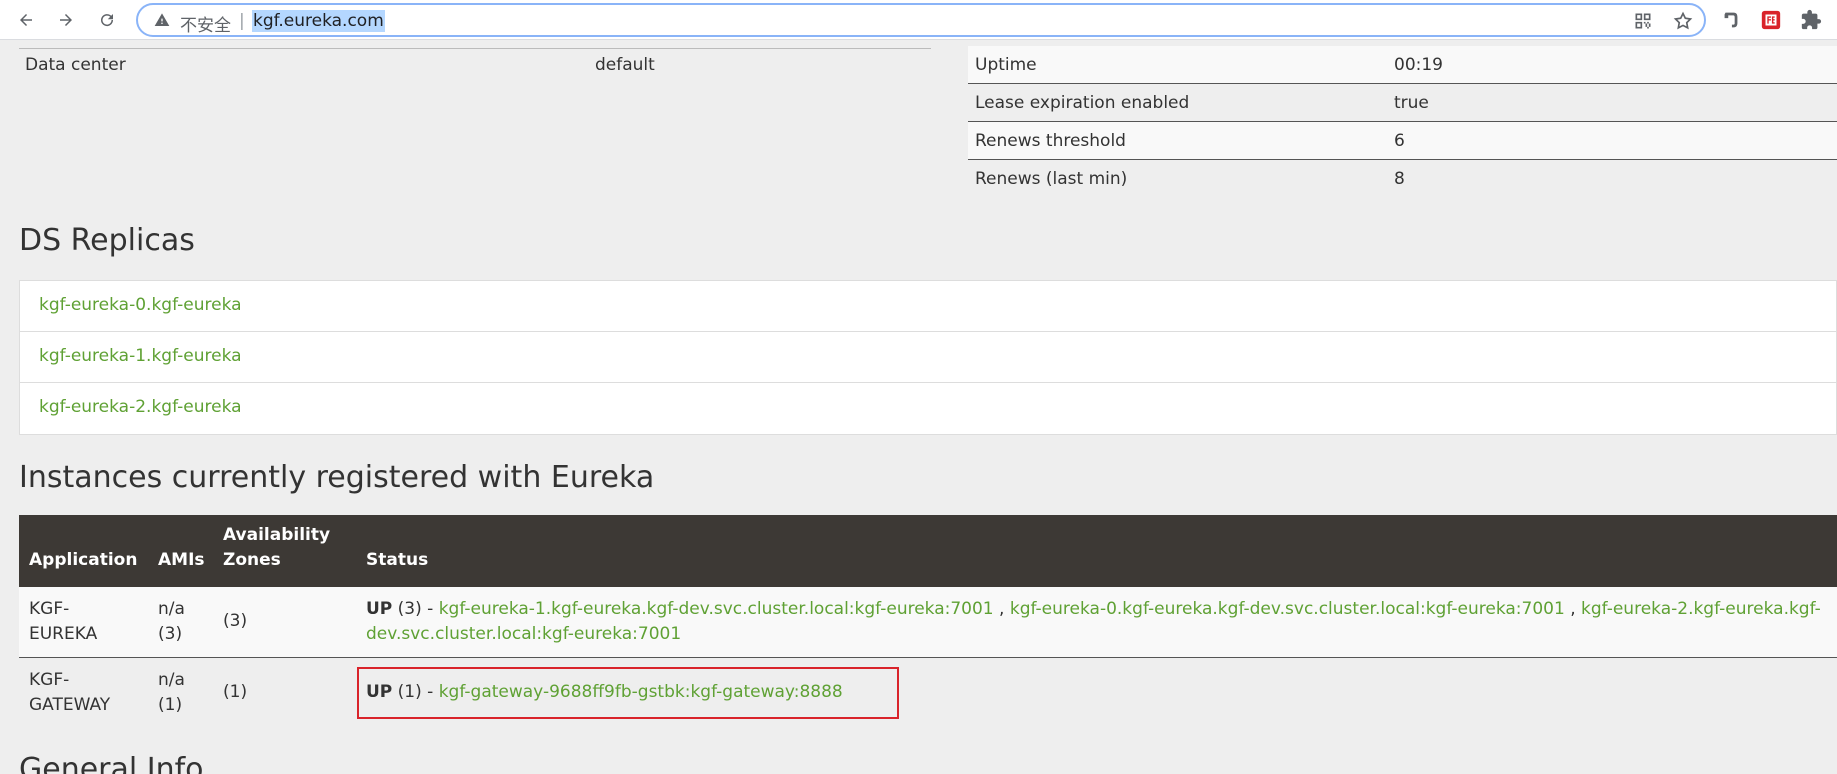 The width and height of the screenshot is (1837, 774). Describe the element at coordinates (162, 20) in the screenshot. I see `warning-icon` at that location.